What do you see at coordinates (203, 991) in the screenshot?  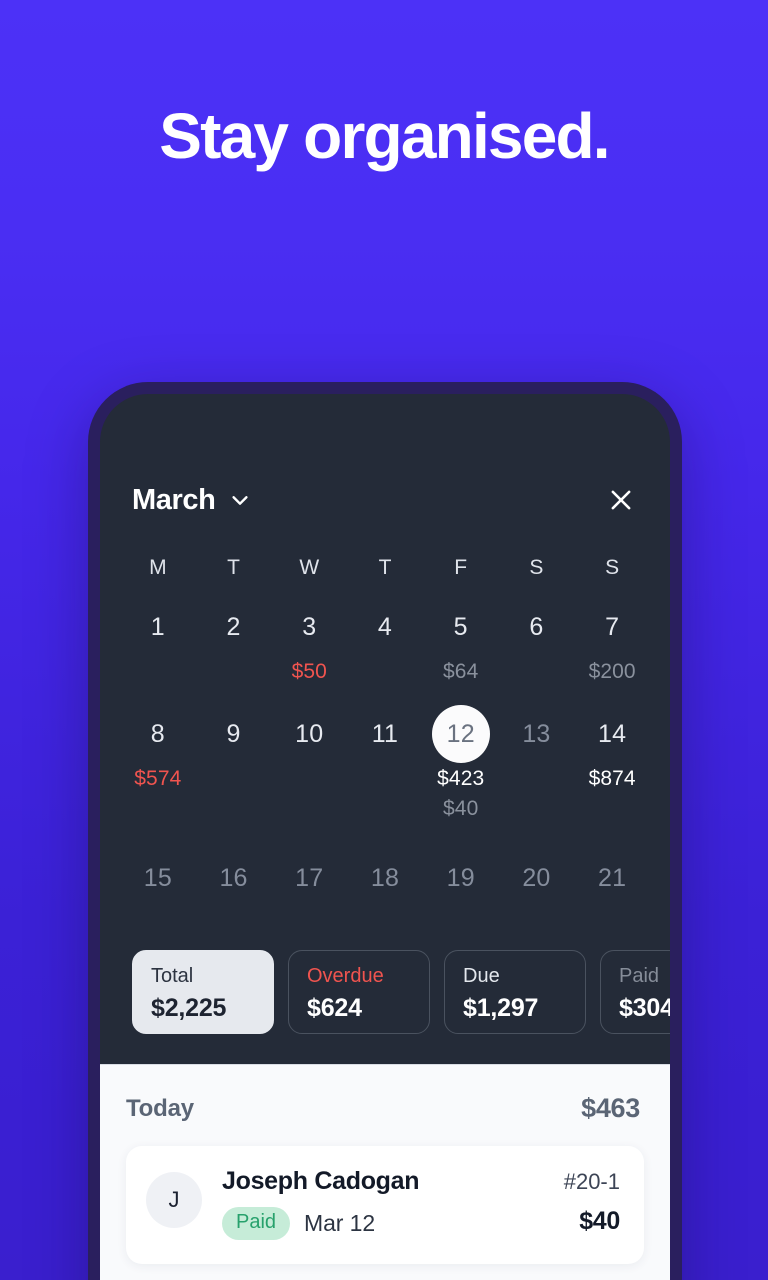 I see `summary-chip-total: Total $2,225` at bounding box center [203, 991].